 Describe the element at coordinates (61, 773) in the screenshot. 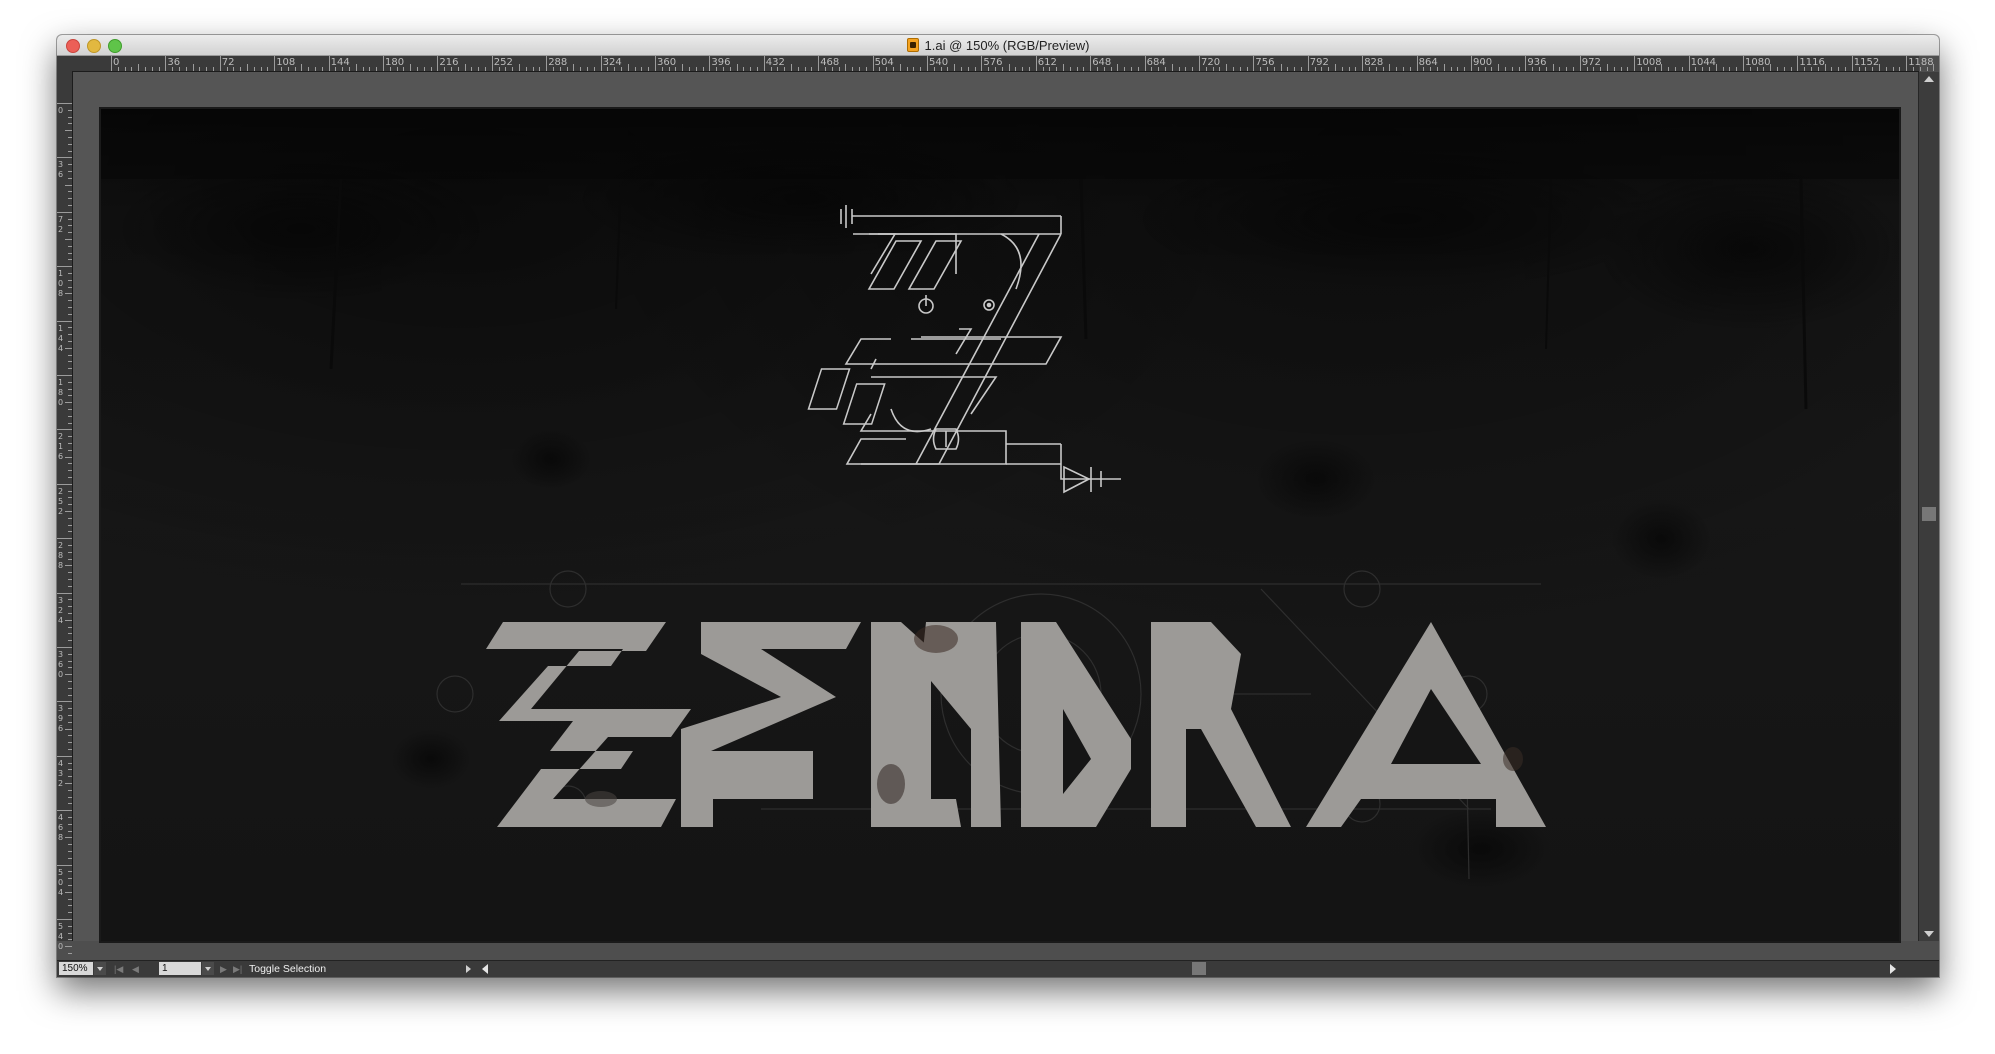

I see `ruler-label: 432` at that location.